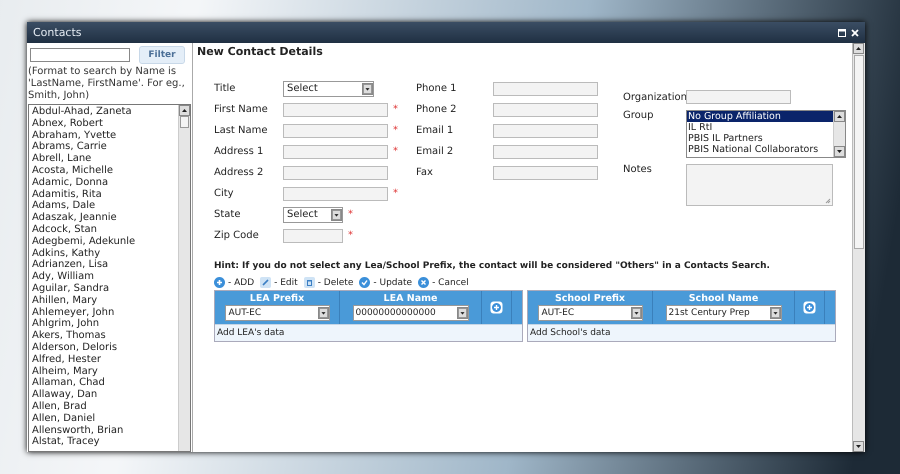 The width and height of the screenshot is (900, 474). What do you see at coordinates (237, 235) in the screenshot?
I see `field-label: Zip Code` at bounding box center [237, 235].